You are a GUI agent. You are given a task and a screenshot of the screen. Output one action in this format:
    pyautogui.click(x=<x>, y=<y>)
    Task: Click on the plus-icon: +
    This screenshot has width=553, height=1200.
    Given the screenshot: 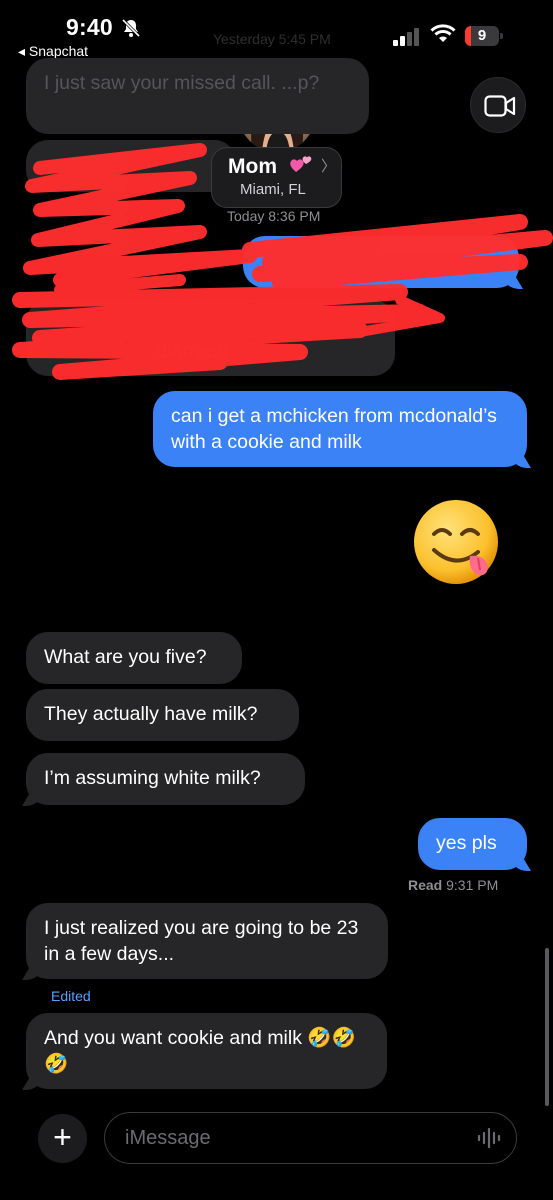 What is the action you would take?
    pyautogui.click(x=62, y=1137)
    